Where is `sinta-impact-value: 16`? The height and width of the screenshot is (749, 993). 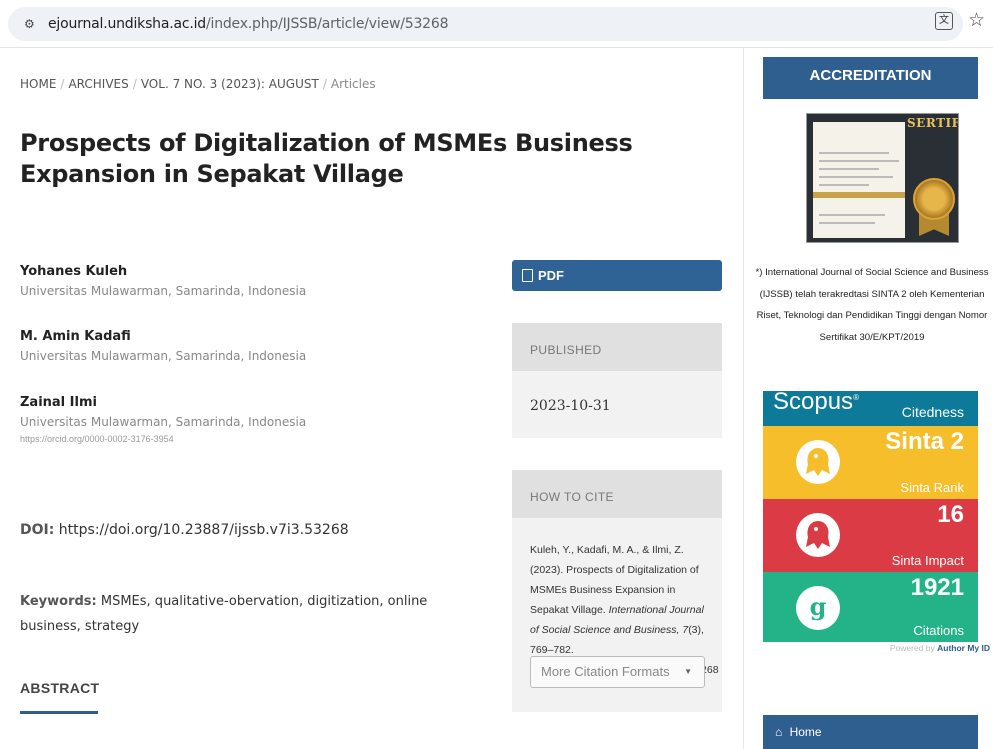
sinta-impact-value: 16 is located at coordinates (950, 514).